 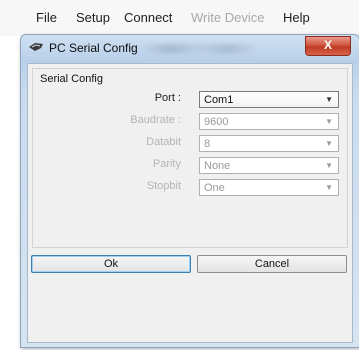 I want to click on app-icon, so click(x=36, y=47).